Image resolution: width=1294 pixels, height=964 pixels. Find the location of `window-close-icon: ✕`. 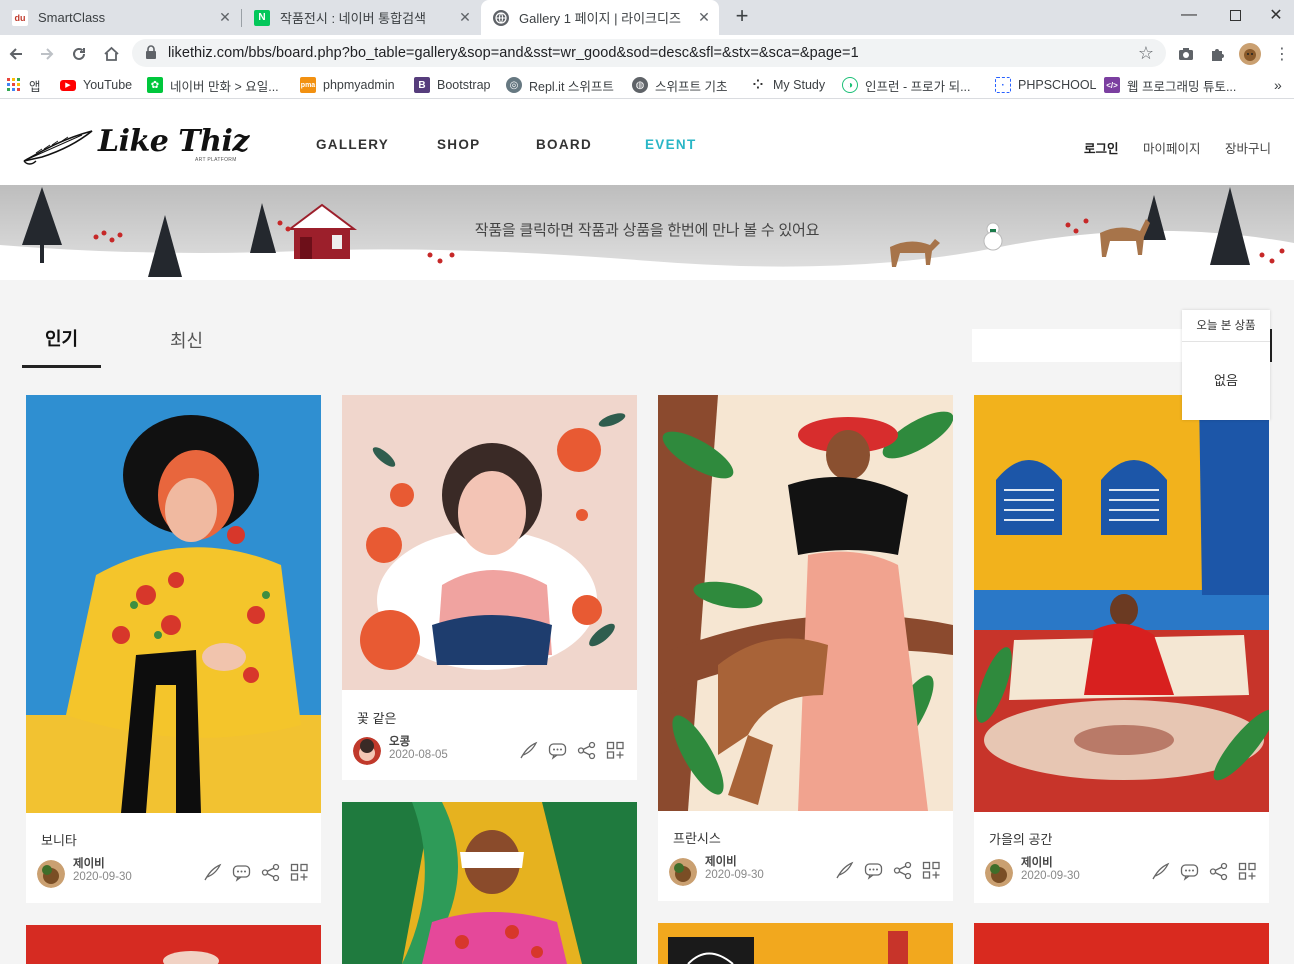

window-close-icon: ✕ is located at coordinates (1276, 15).